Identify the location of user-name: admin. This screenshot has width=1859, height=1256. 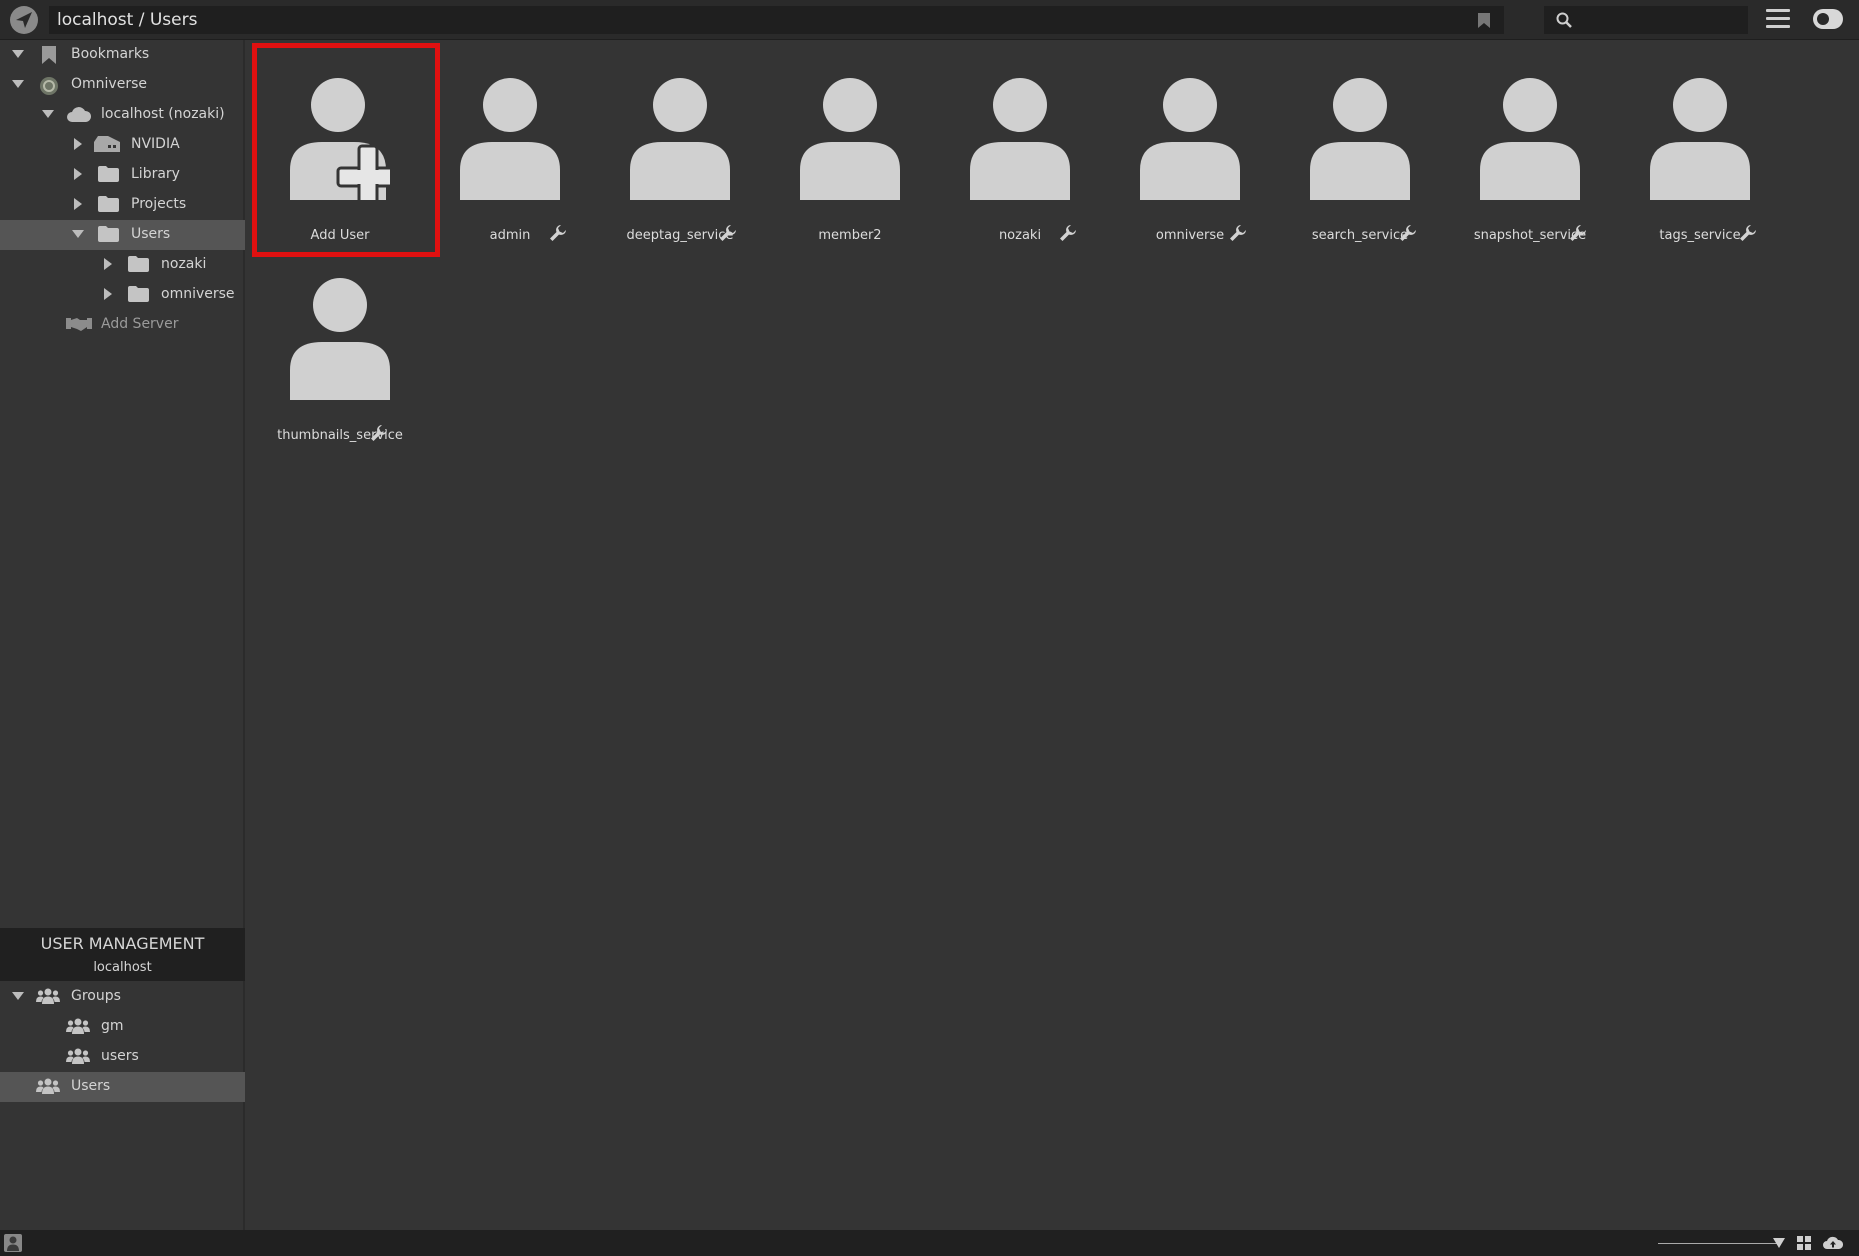
(510, 235).